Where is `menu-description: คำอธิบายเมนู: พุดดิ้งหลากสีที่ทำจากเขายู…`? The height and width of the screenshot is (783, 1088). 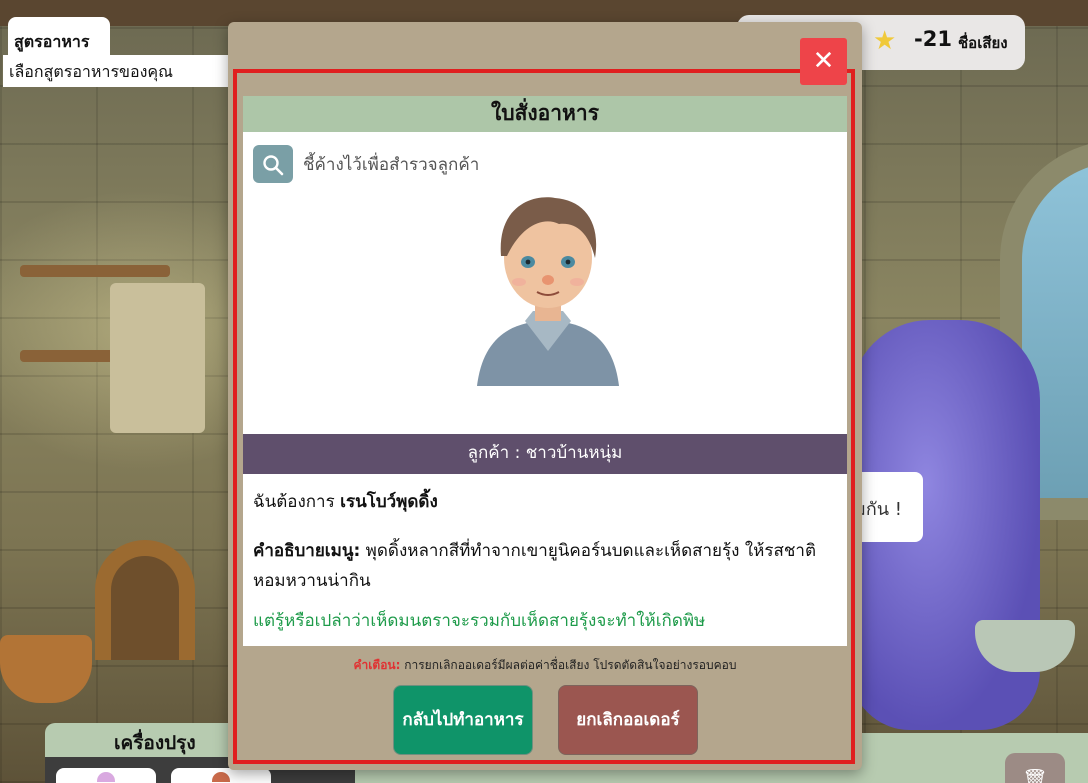 menu-description: คำอธิบายเมนู: พุดดิ้งหลากสีที่ทำจากเขายู… is located at coordinates (538, 566).